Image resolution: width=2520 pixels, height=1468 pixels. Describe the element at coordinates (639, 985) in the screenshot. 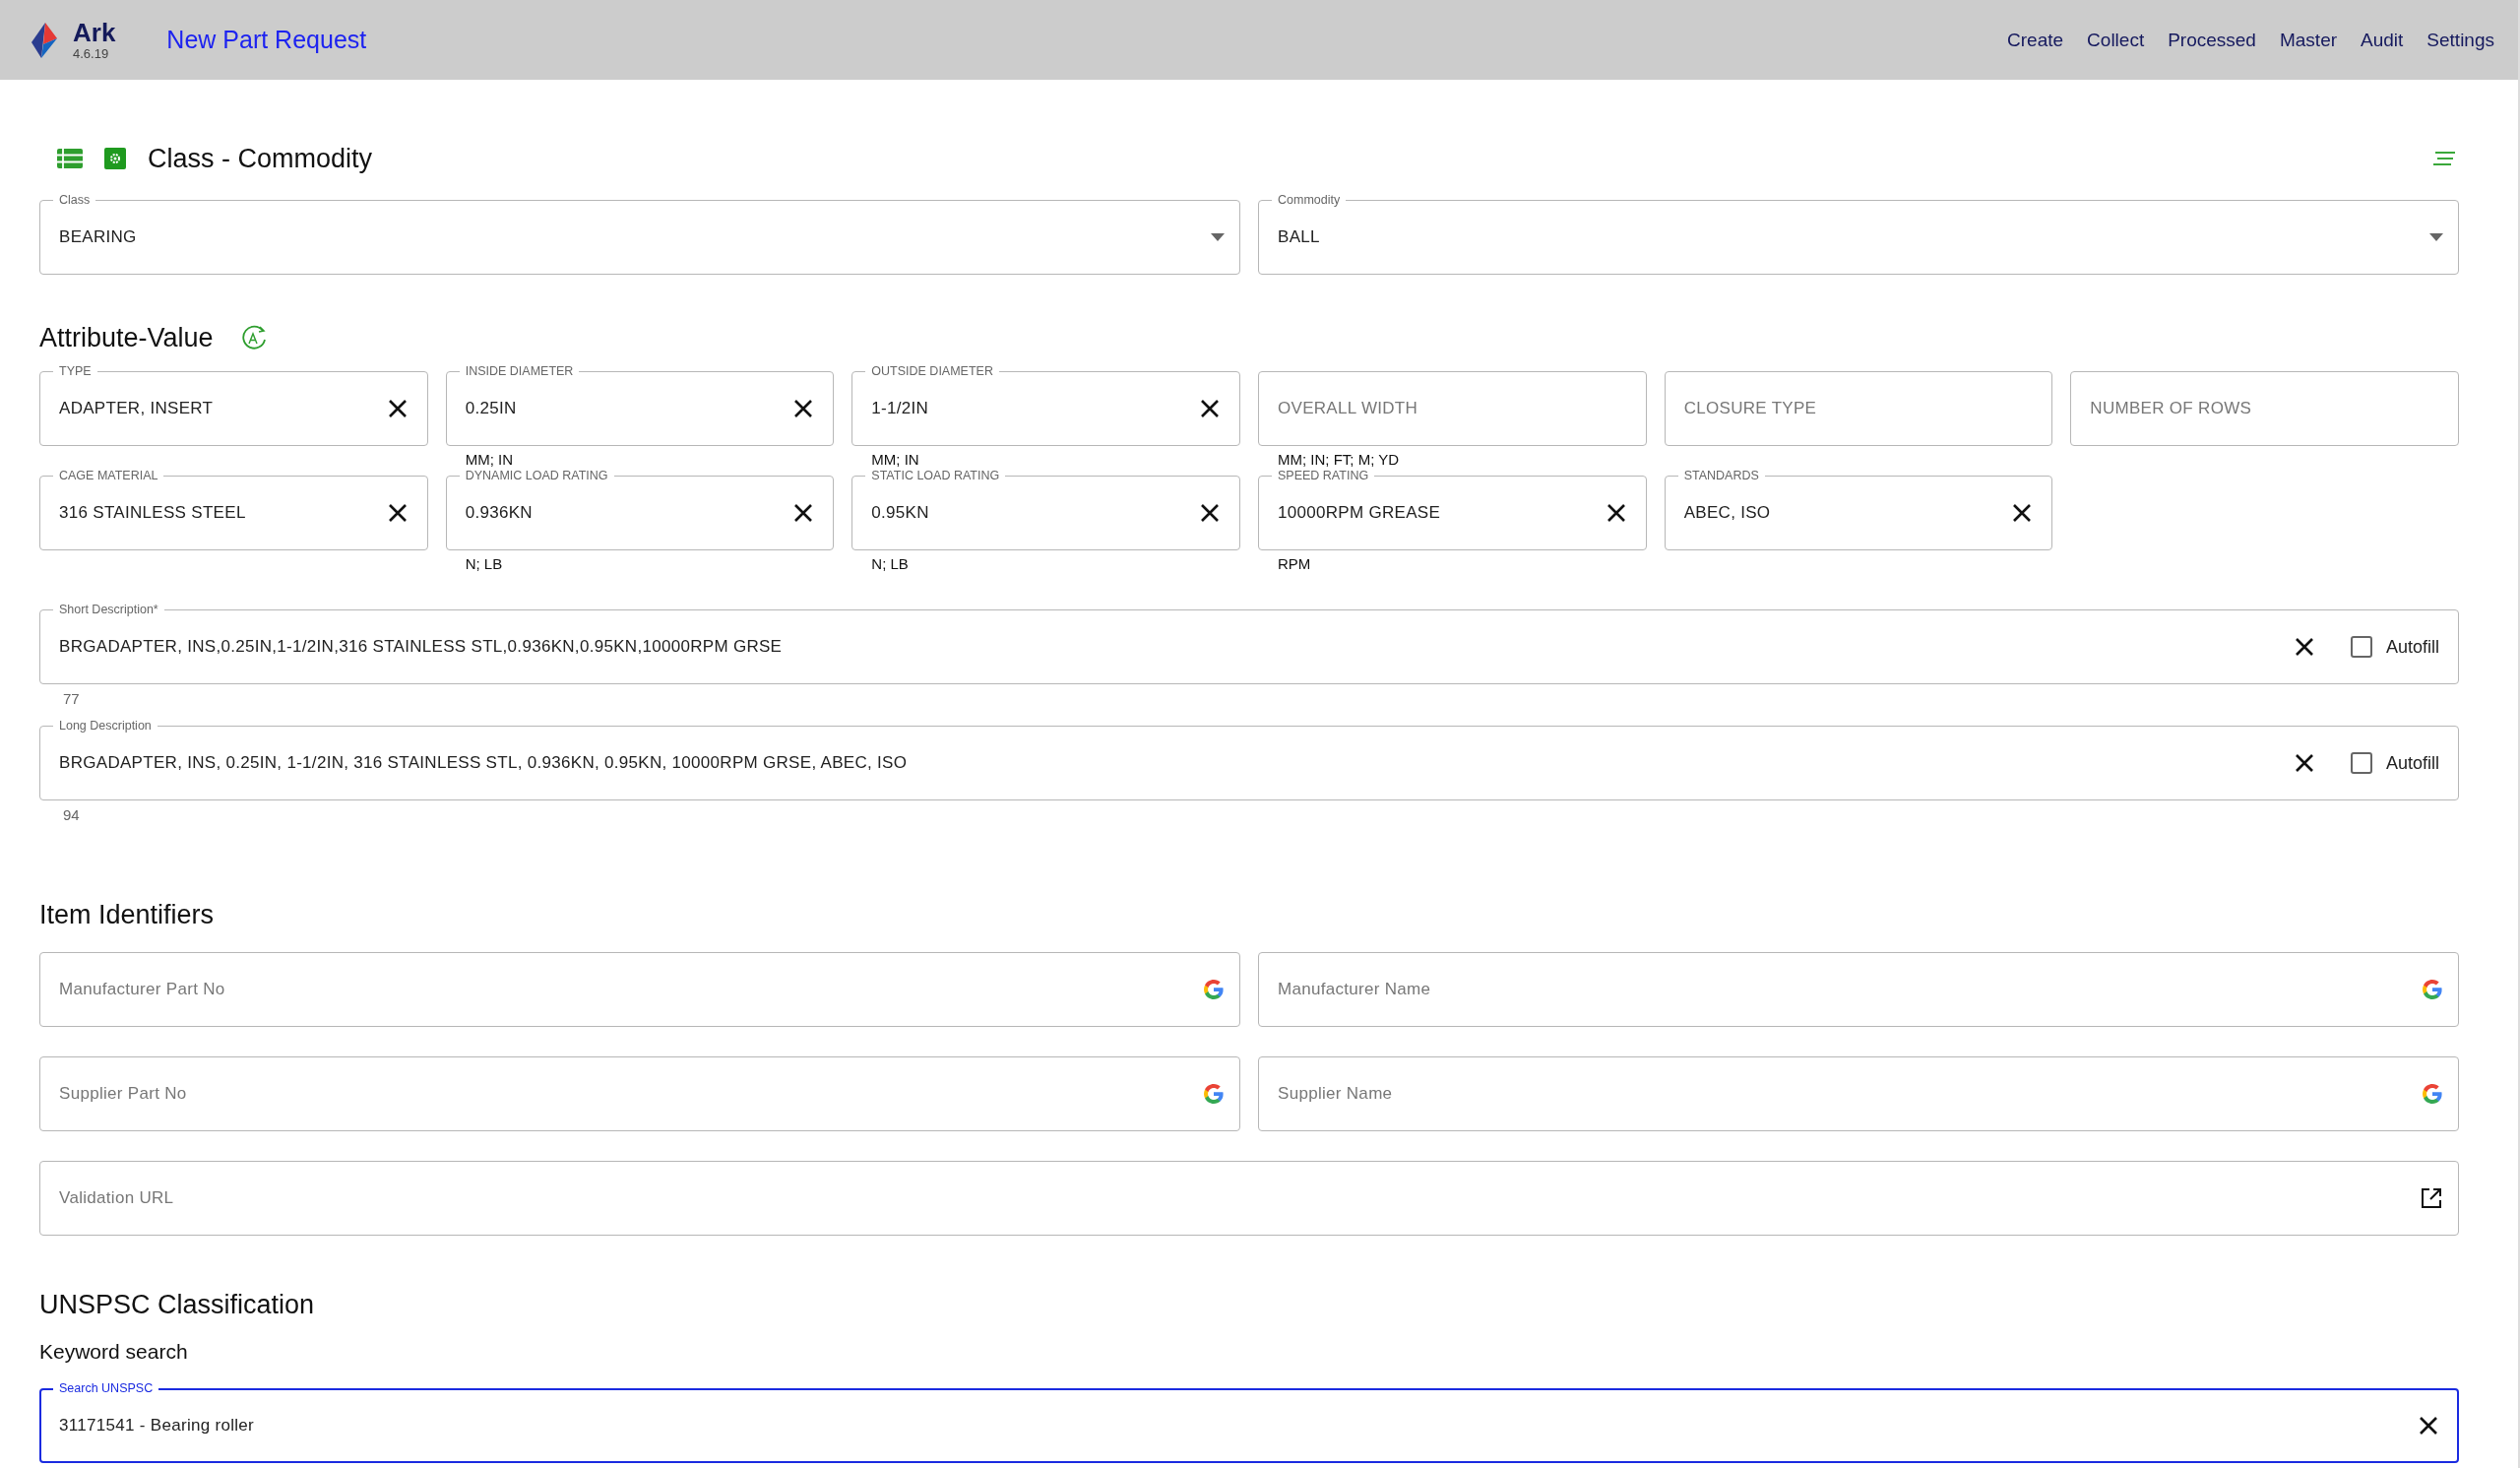

I see `input-field: Manufacturer Part No` at that location.